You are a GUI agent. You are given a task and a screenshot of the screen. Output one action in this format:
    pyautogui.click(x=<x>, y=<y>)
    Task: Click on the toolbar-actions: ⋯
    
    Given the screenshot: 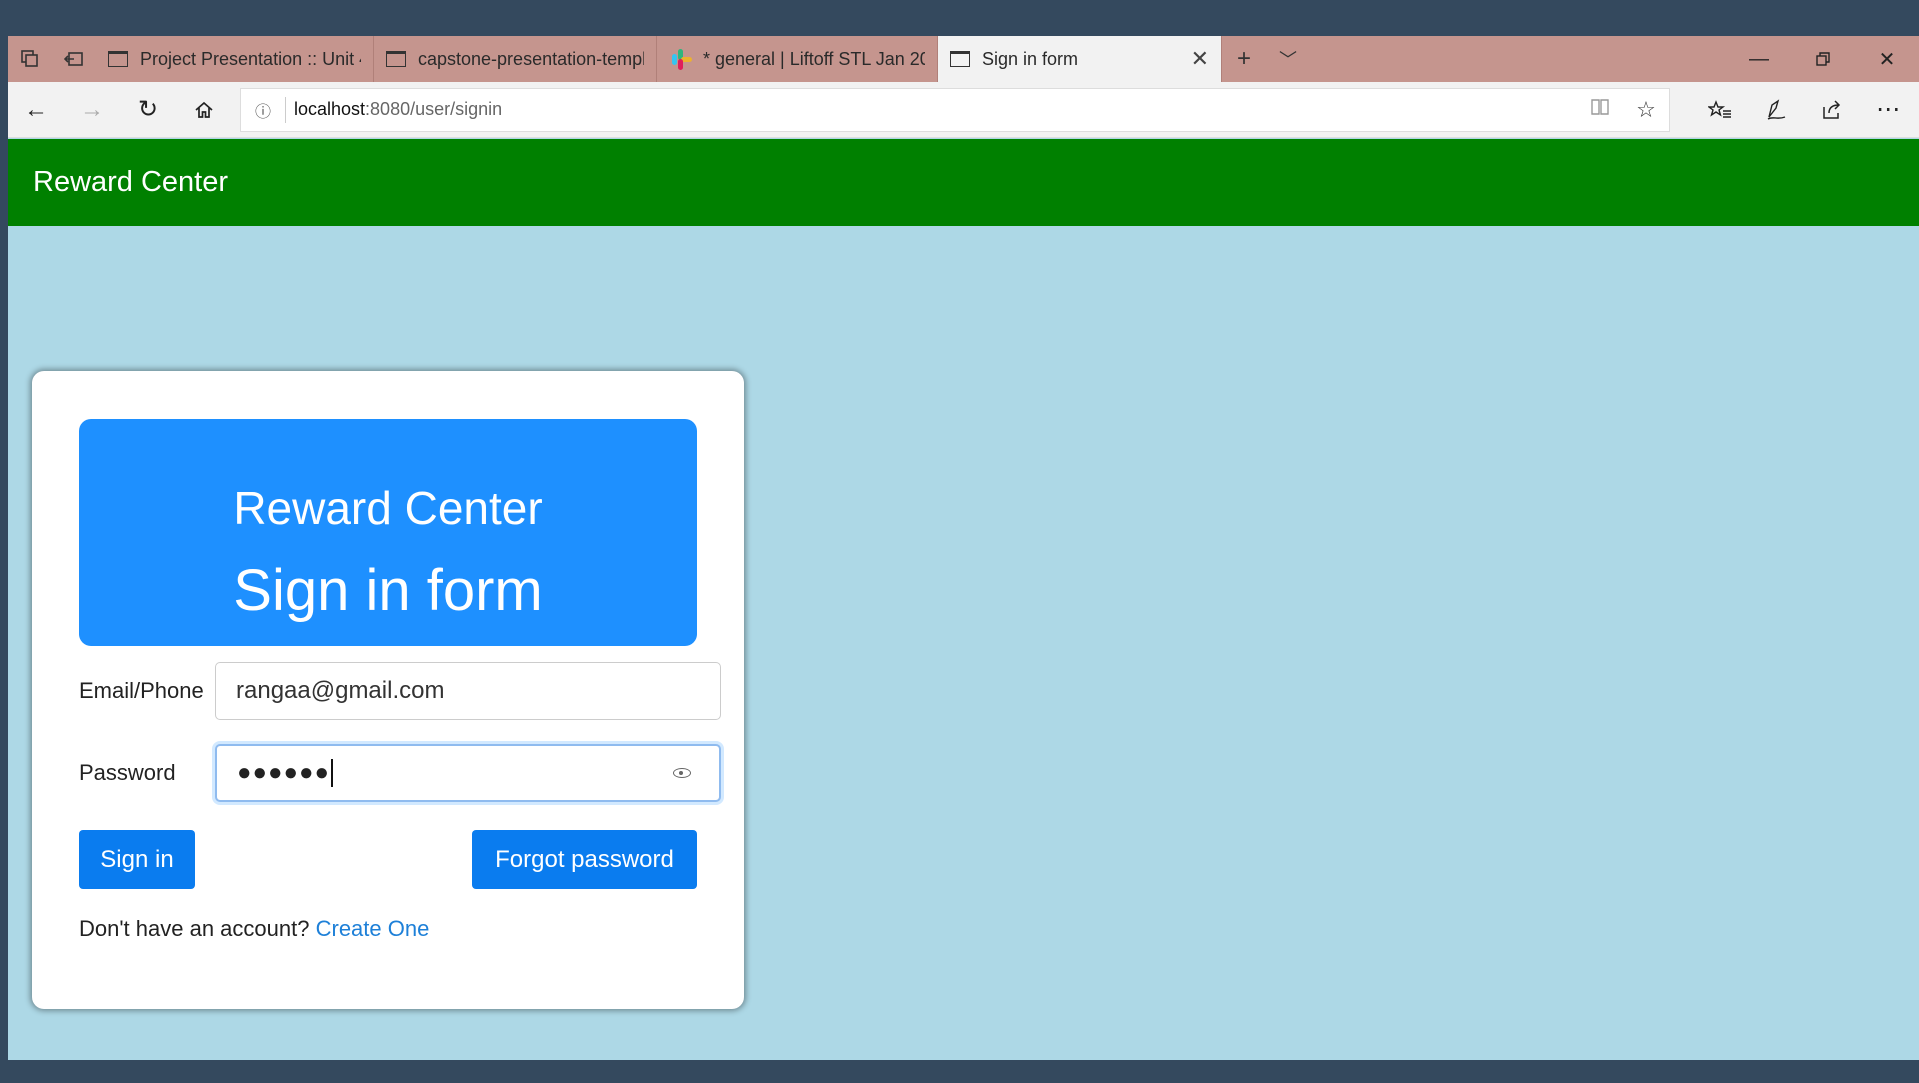 What is the action you would take?
    pyautogui.click(x=1804, y=110)
    